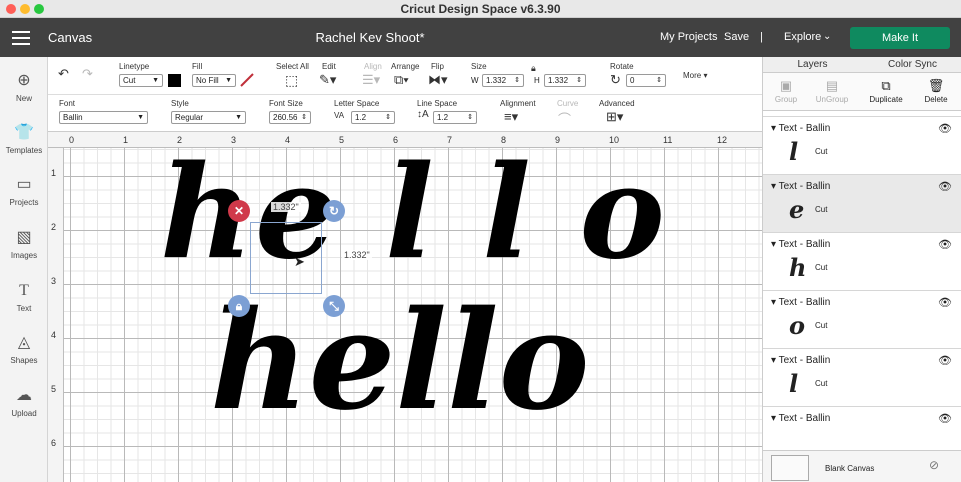 The width and height of the screenshot is (961, 482). Describe the element at coordinates (24, 395) in the screenshot. I see `upload-icon: ☁` at that location.